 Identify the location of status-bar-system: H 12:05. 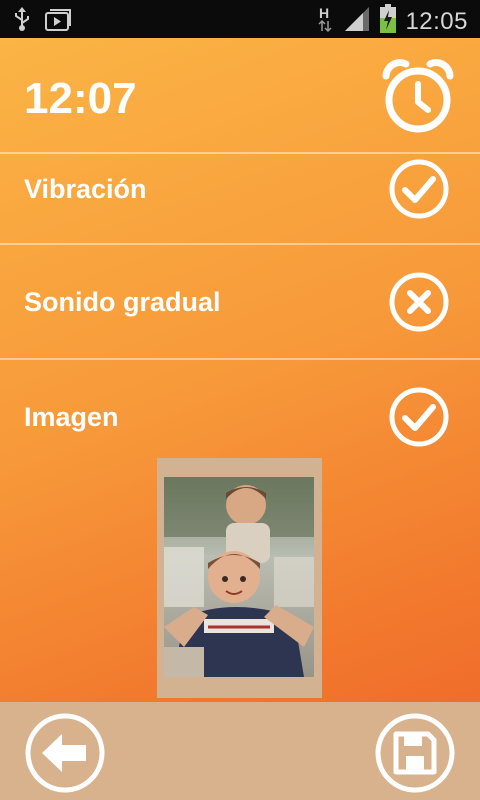
(392, 21).